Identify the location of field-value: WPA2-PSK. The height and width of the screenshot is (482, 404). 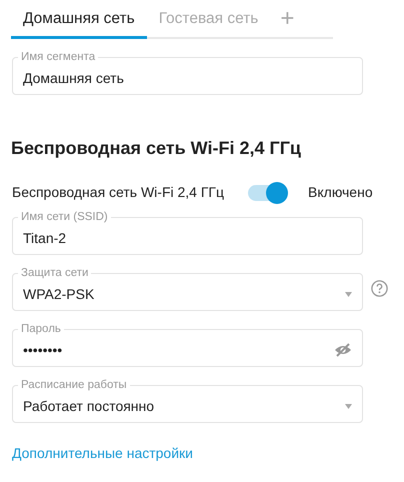
(59, 294).